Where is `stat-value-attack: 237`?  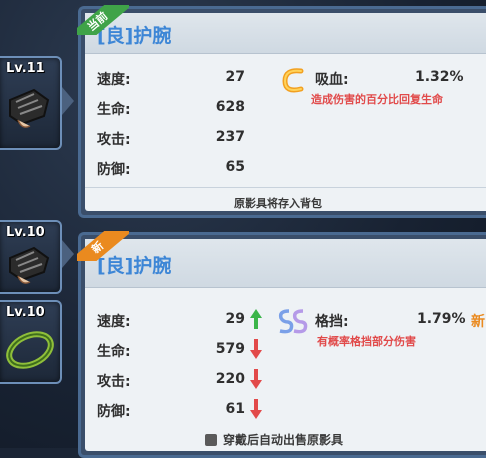
stat-value-attack: 237 is located at coordinates (230, 137).